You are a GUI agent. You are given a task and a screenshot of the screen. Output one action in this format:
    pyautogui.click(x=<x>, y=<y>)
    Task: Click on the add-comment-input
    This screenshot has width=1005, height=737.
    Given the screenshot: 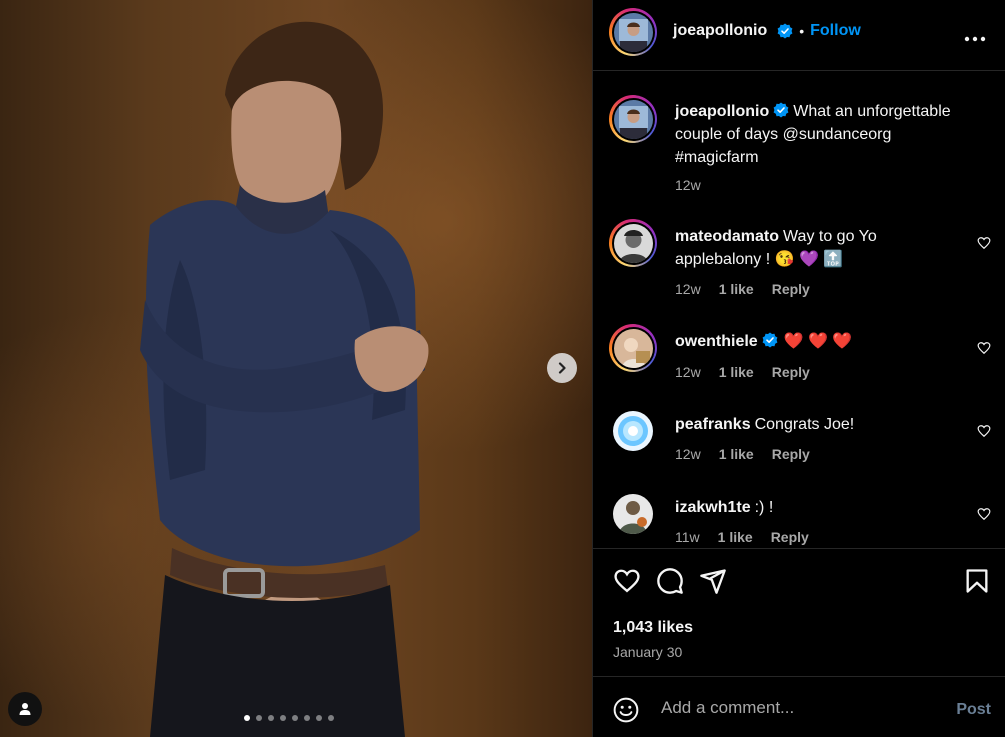 What is the action you would take?
    pyautogui.click(x=791, y=708)
    